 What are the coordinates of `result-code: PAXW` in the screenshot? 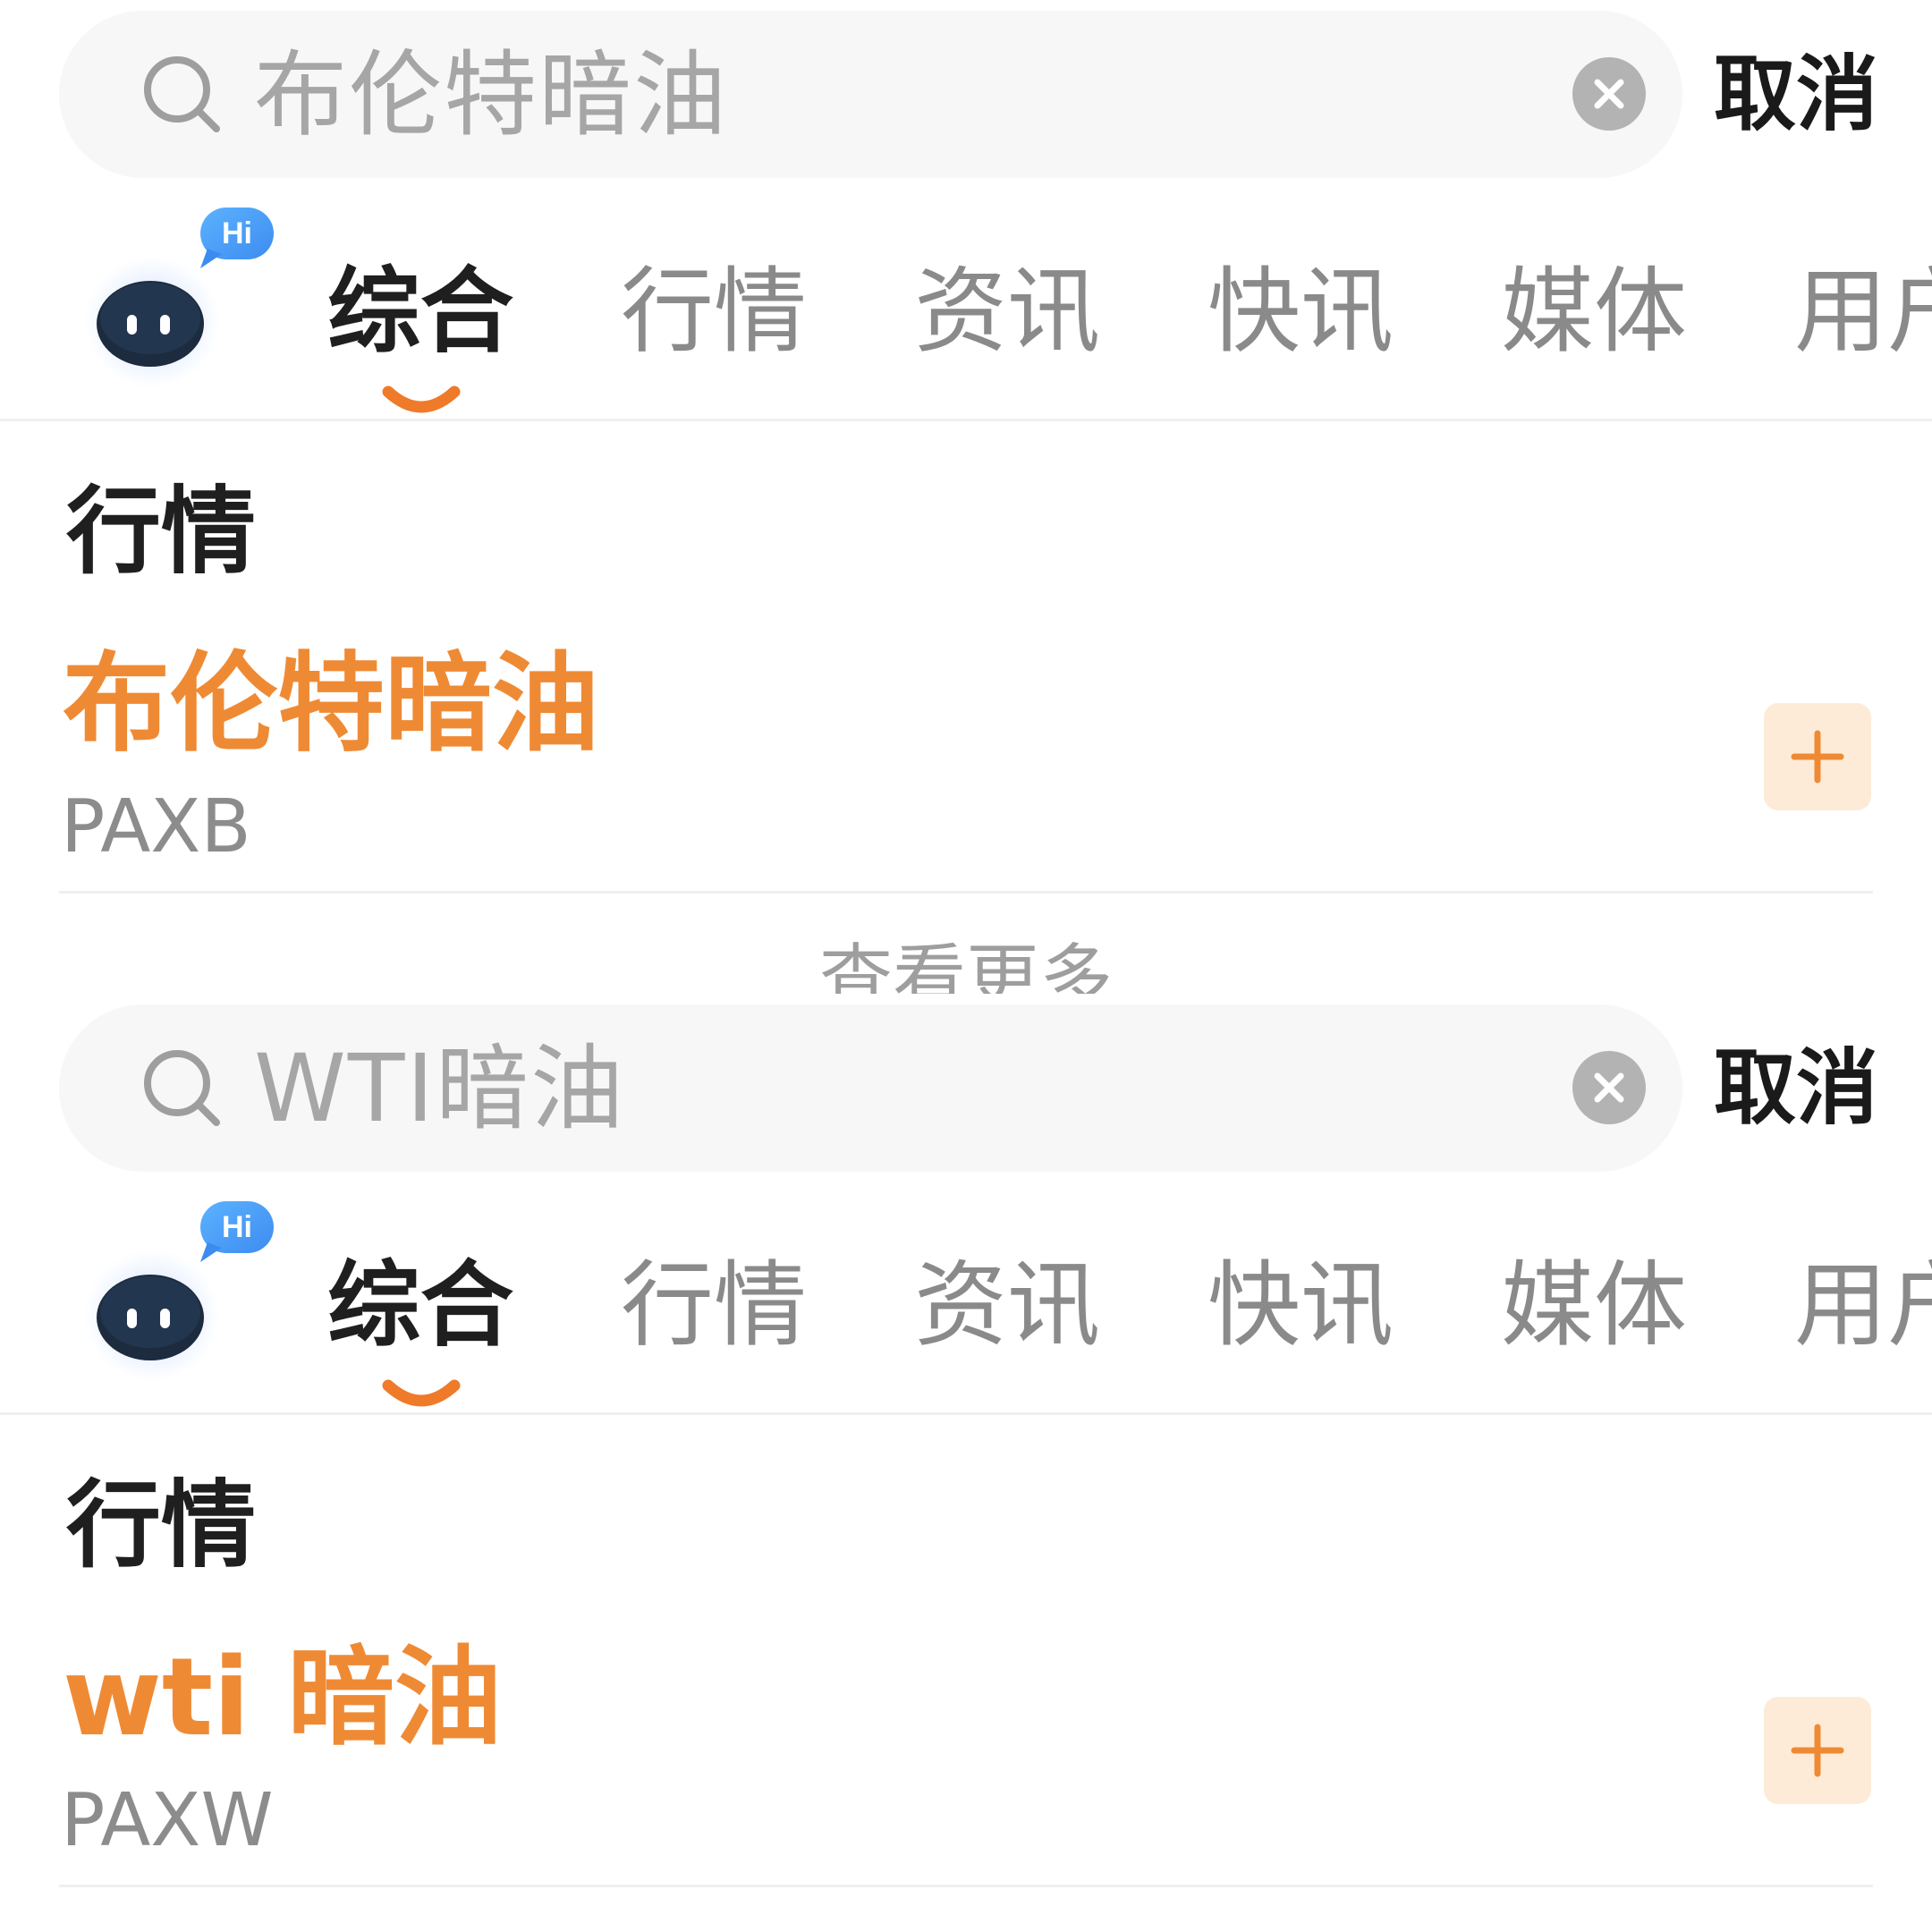 It's located at (167, 1820).